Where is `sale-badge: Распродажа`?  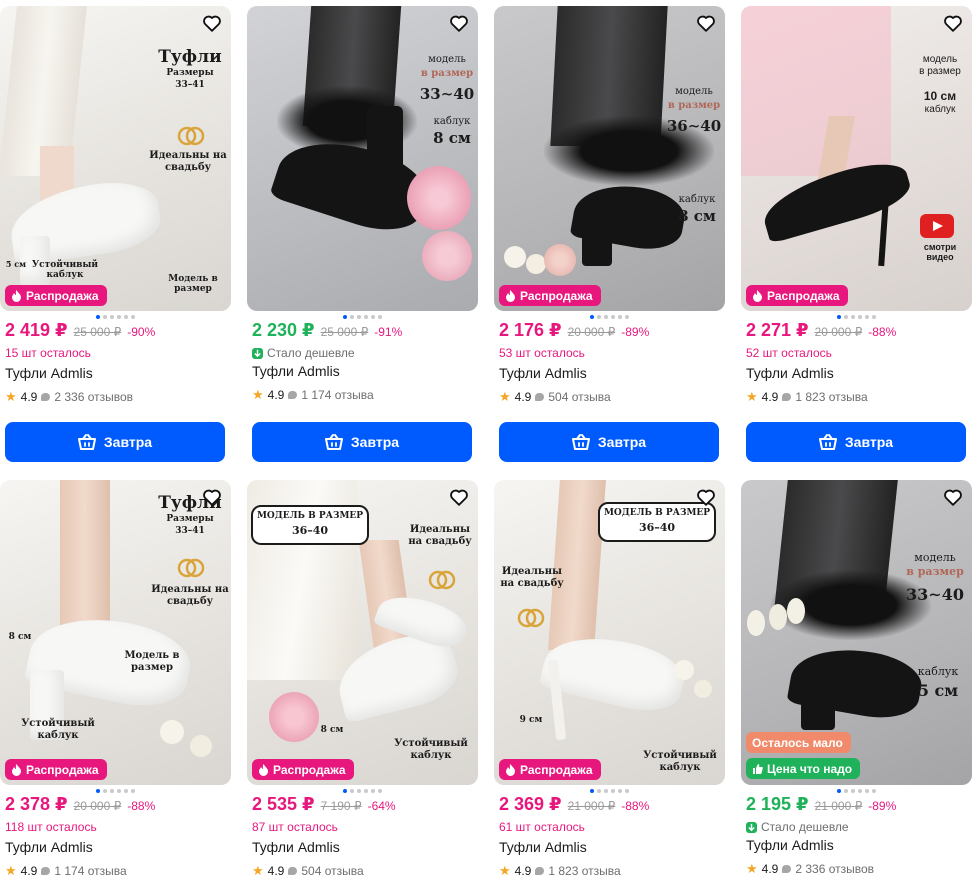 sale-badge: Распродажа is located at coordinates (303, 769).